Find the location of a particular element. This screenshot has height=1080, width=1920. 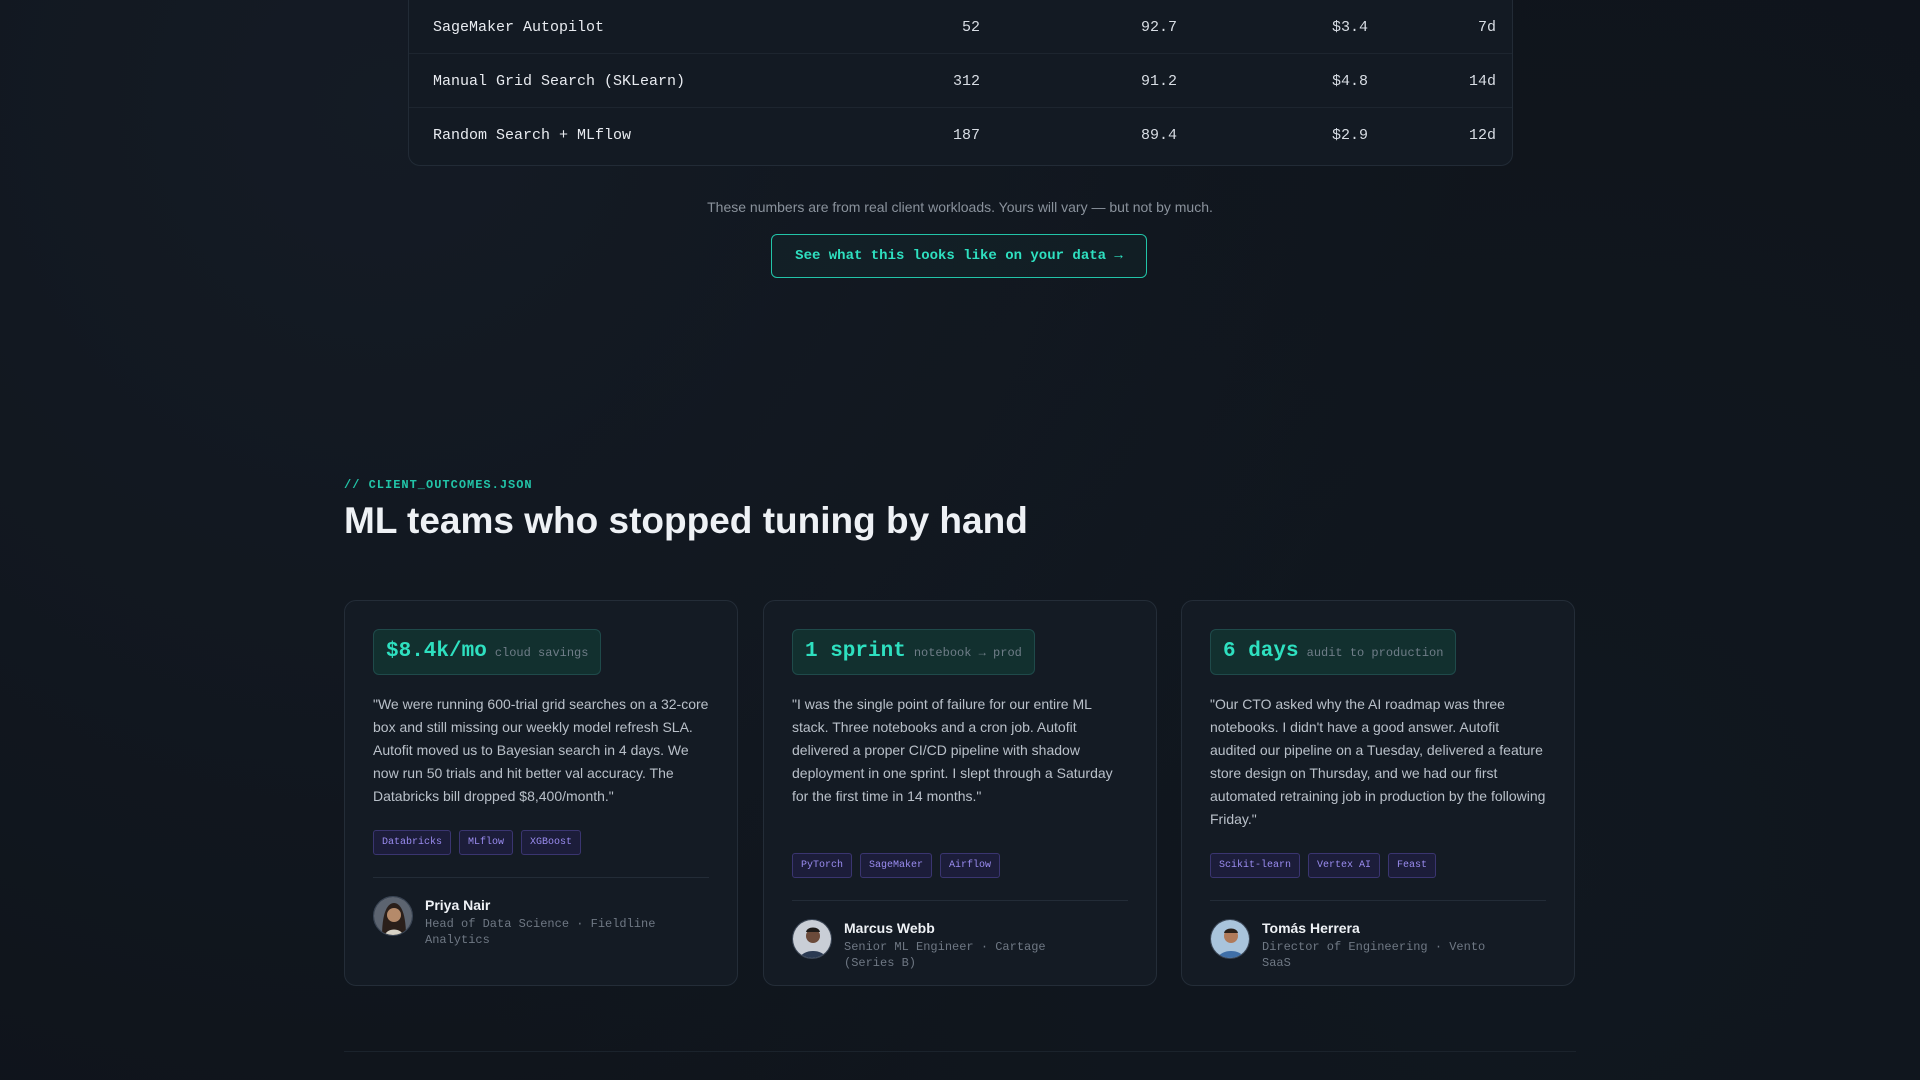

method-cell: SageMaker Autopilot is located at coordinates (519, 27).